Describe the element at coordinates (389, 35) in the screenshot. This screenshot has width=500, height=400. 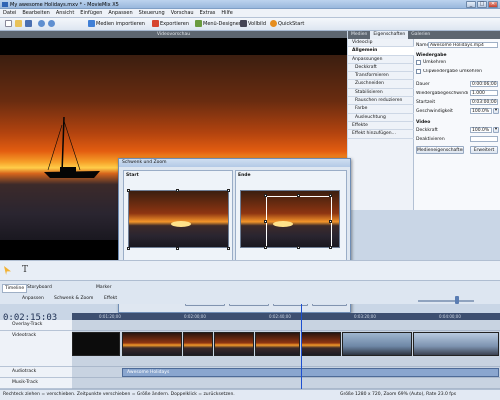
I see `tab-properties: Eigenschaften` at that location.